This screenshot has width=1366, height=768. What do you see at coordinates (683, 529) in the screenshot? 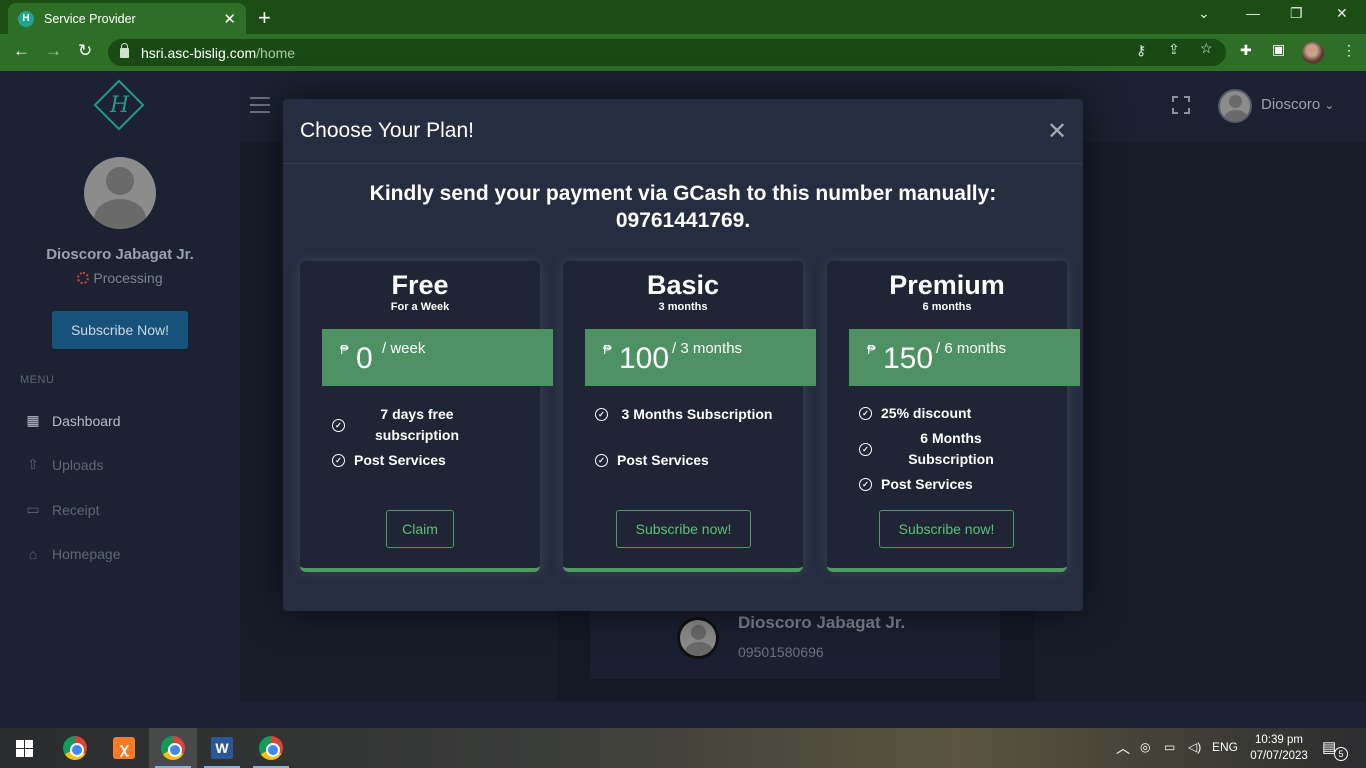
I see `subscribe-basic-button: Subscribe now!` at bounding box center [683, 529].